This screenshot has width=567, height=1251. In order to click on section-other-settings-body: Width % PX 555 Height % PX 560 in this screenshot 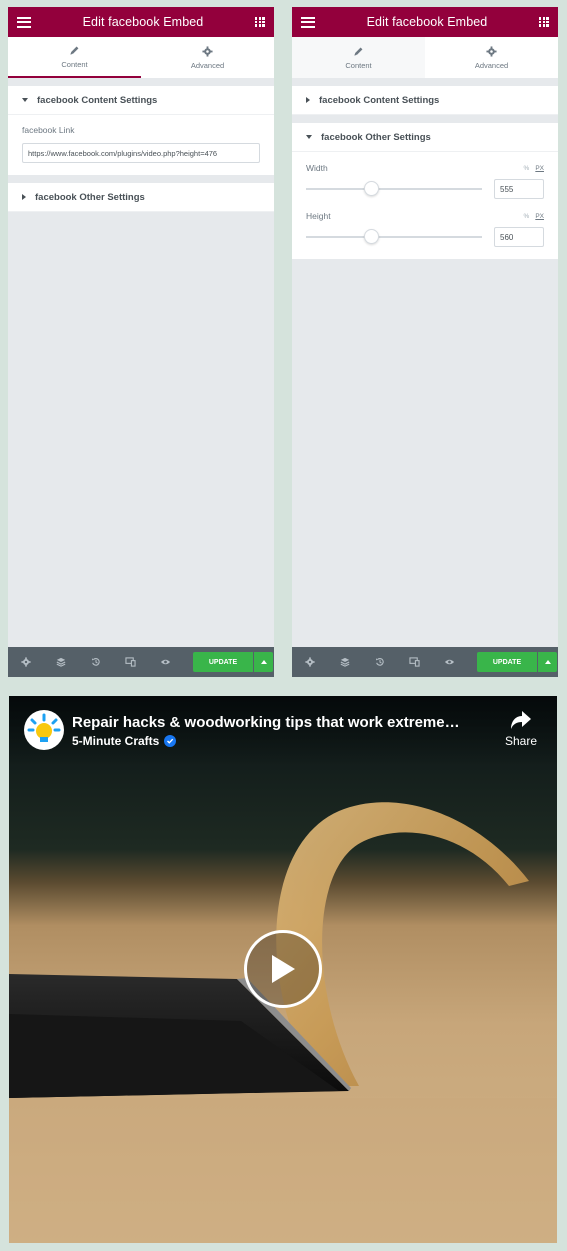, I will do `click(425, 205)`.